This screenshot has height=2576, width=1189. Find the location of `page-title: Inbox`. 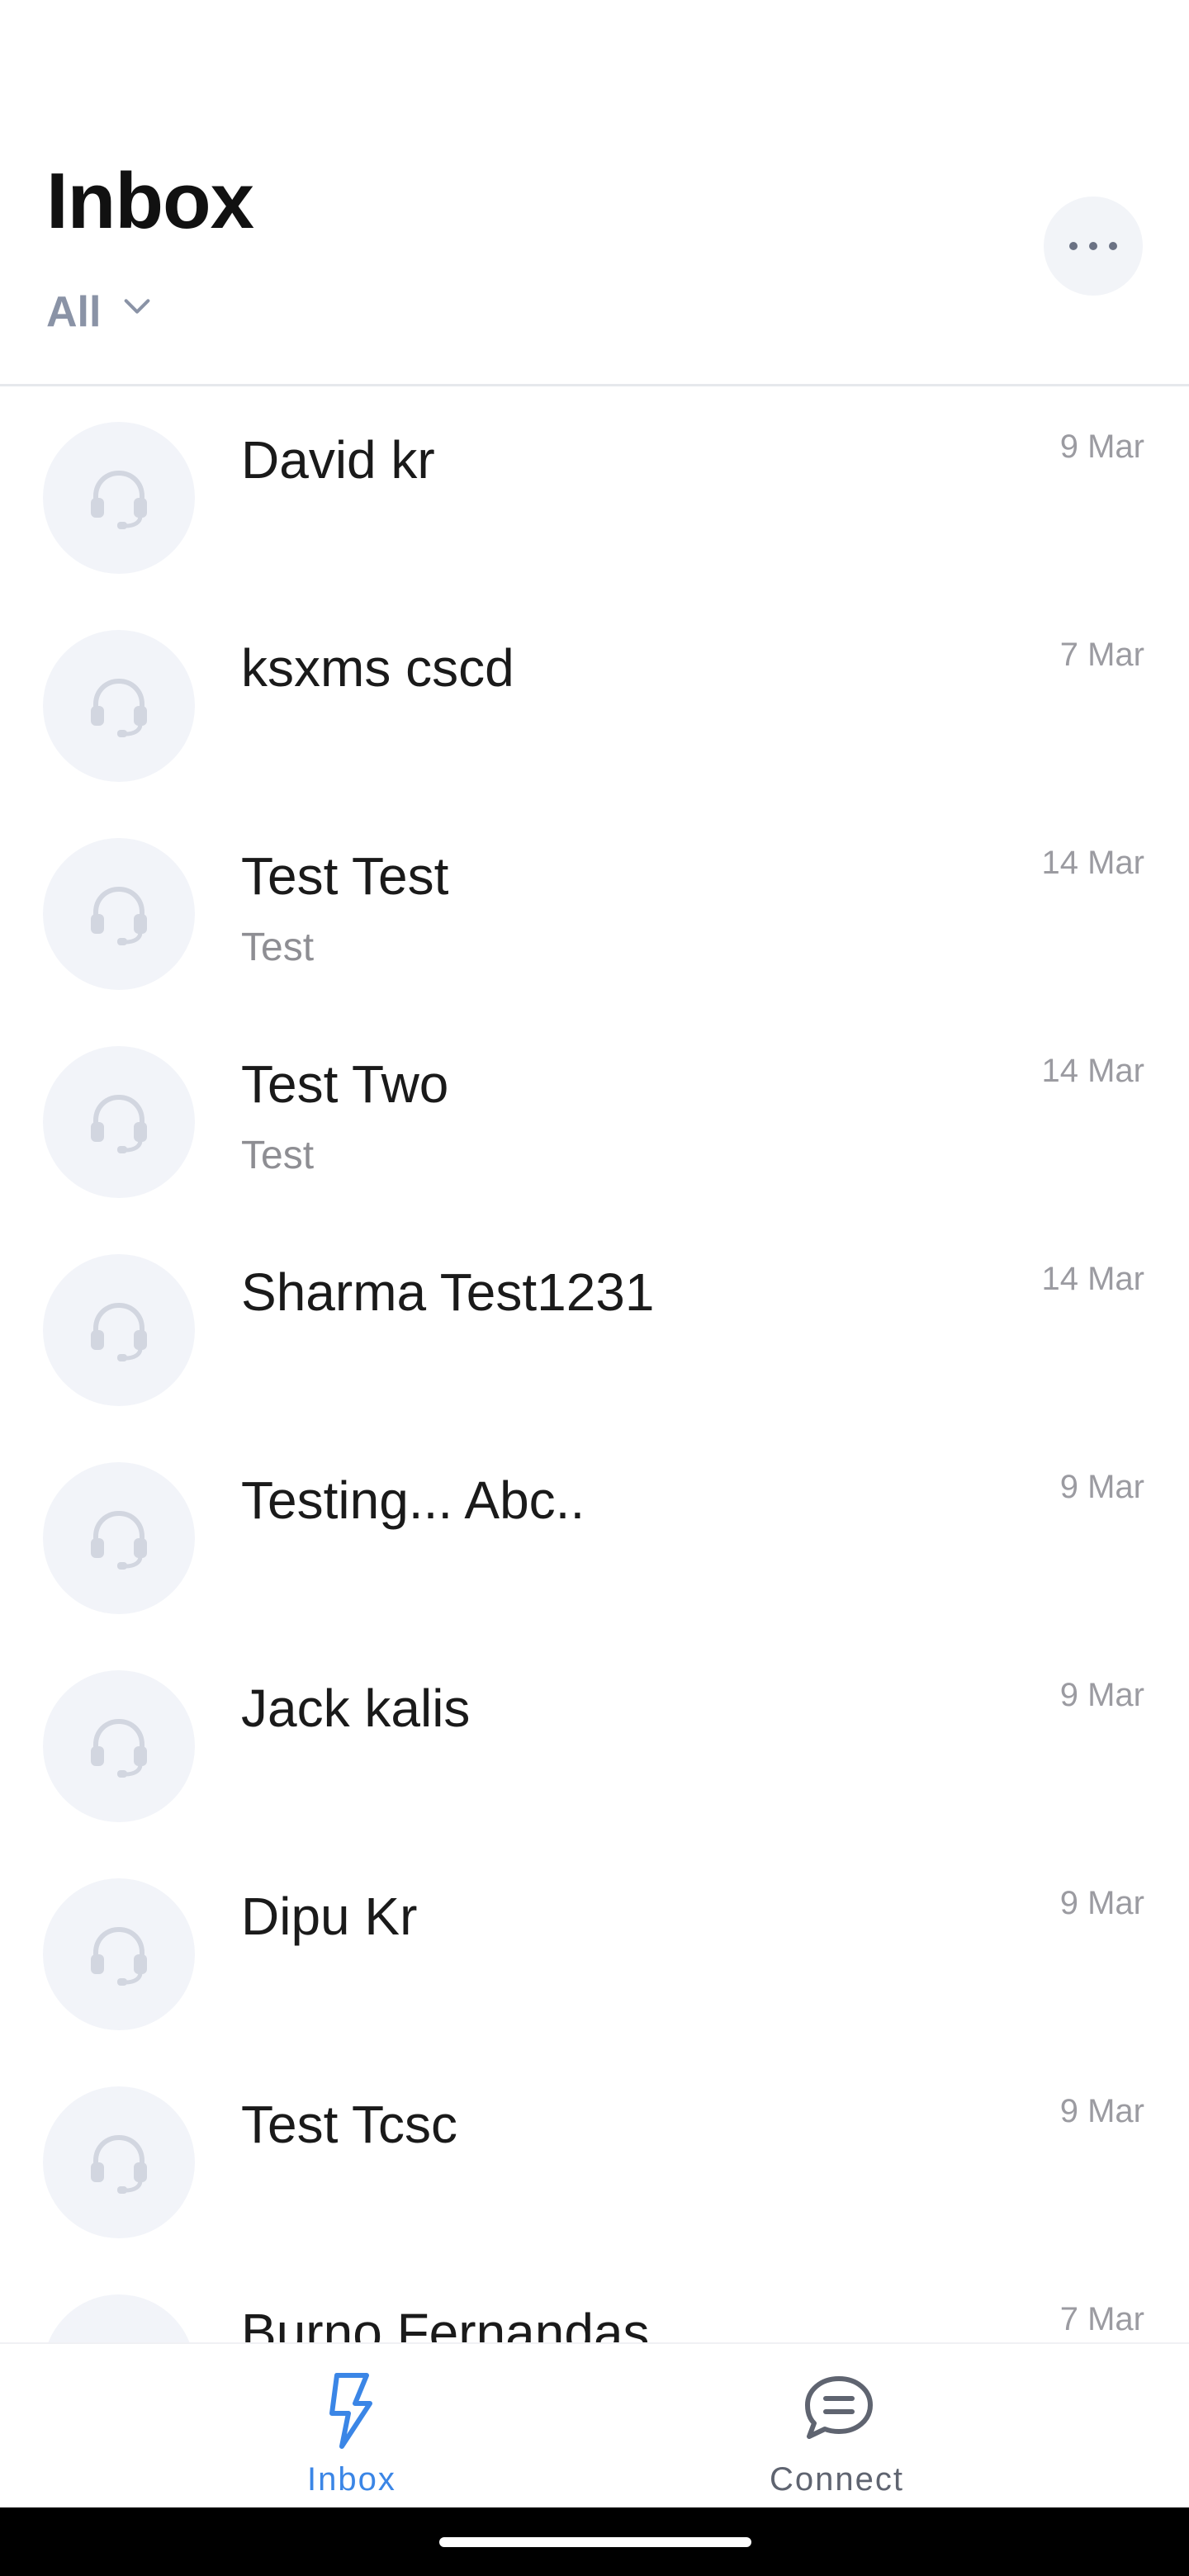

page-title: Inbox is located at coordinates (150, 201).